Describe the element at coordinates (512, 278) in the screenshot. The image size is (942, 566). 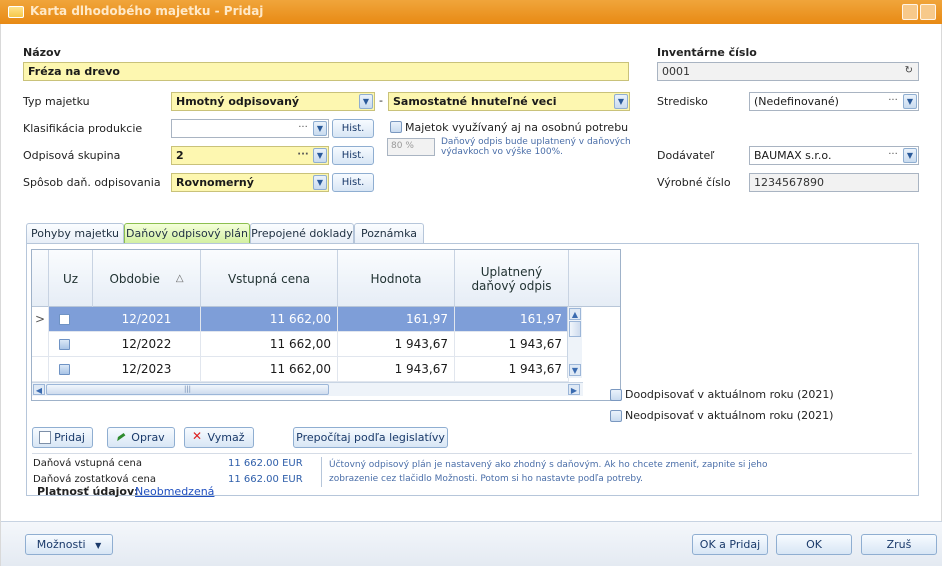
I see `col-uplatneny: Uplatnený daňový odpis` at that location.